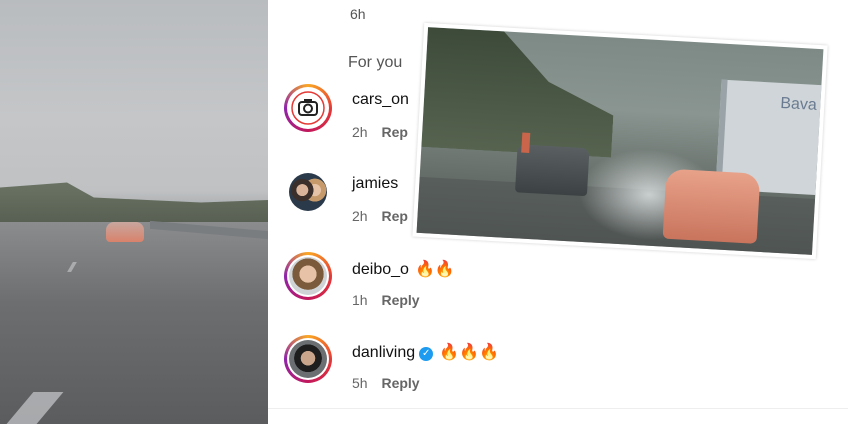 The width and height of the screenshot is (848, 424). I want to click on comment-row: deibo_o 🔥🔥 1h Reply, so click(564, 287).